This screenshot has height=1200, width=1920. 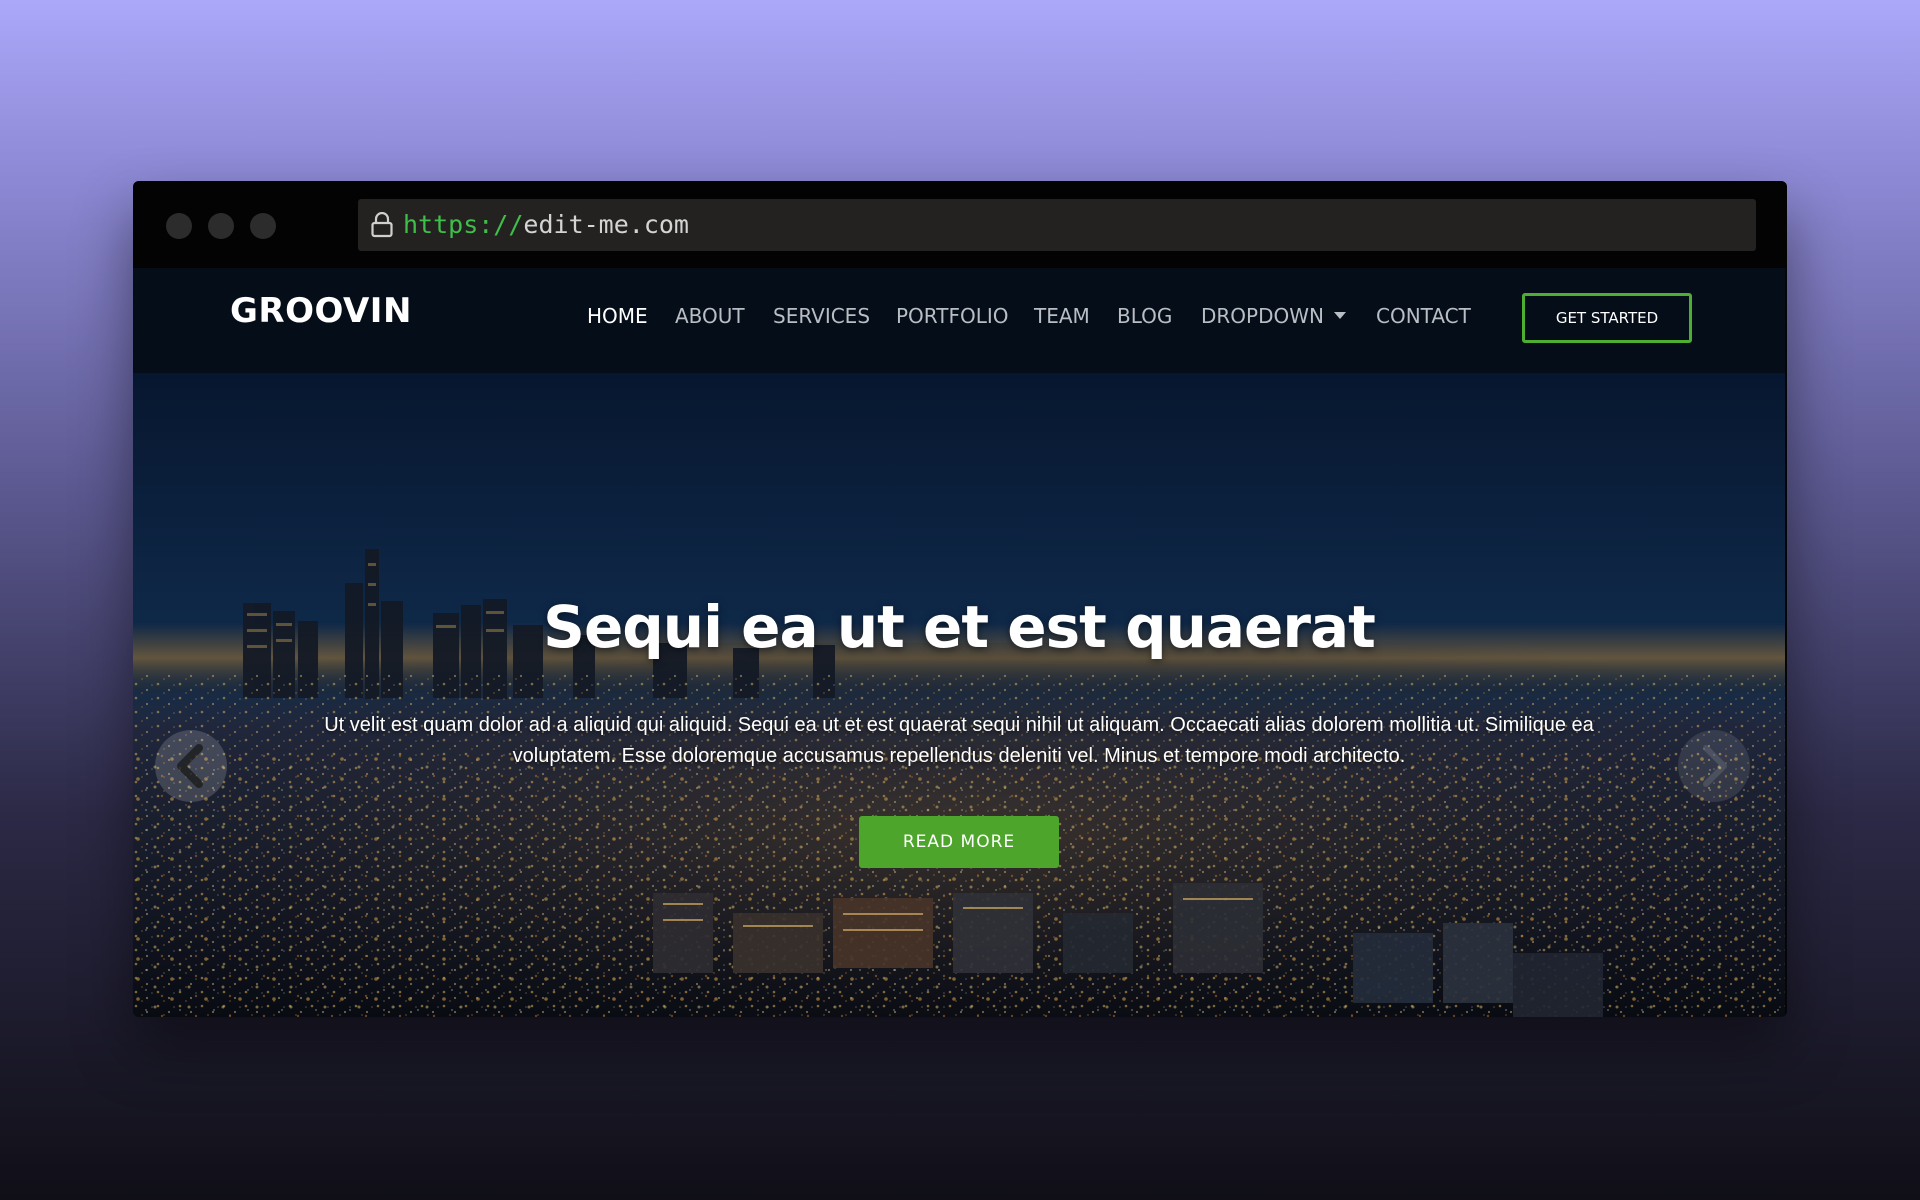 I want to click on site-logo: GROOVIN, so click(x=321, y=311).